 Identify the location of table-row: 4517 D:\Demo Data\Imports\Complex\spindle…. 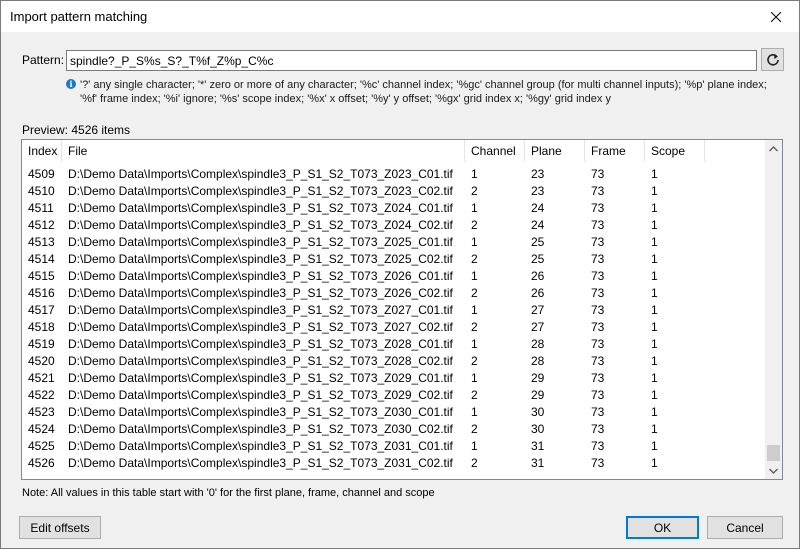
(393, 310).